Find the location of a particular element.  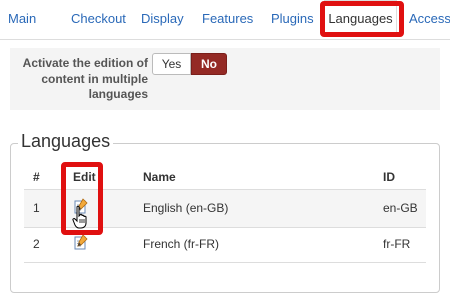

column-header-number: # is located at coordinates (36, 177).